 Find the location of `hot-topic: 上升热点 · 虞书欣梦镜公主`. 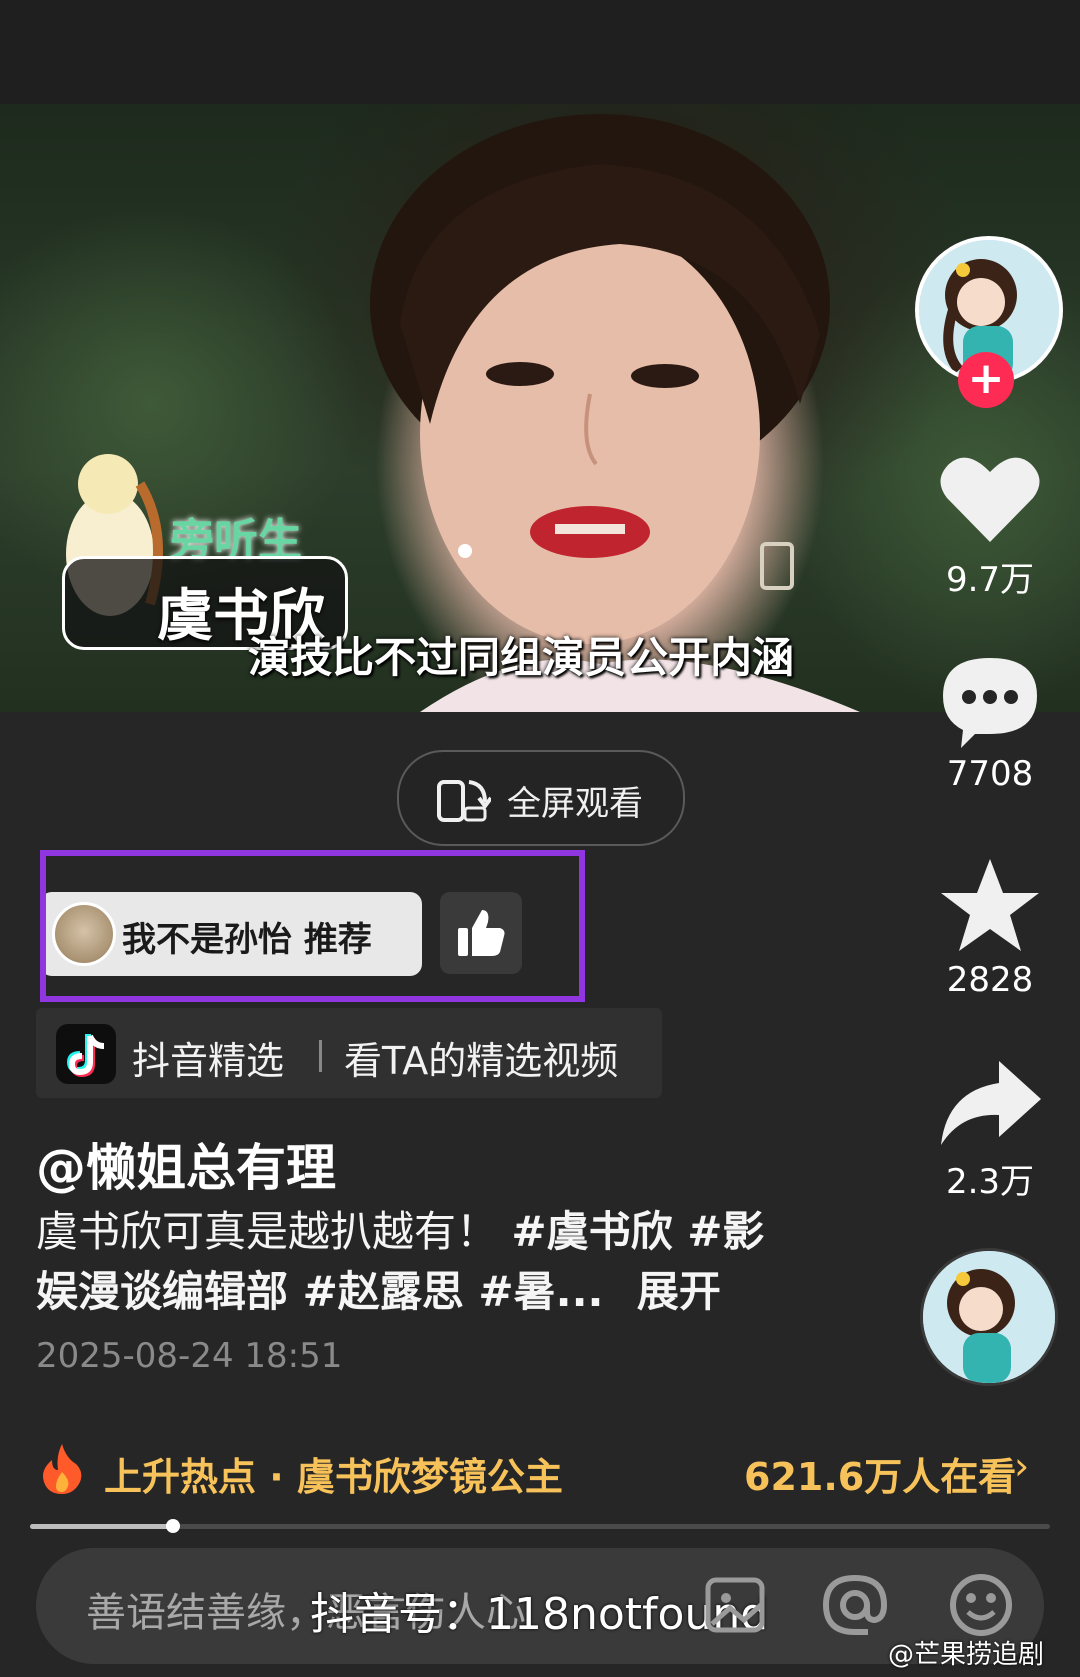

hot-topic: 上升热点 · 虞书欣梦镜公主 is located at coordinates (333, 1473).